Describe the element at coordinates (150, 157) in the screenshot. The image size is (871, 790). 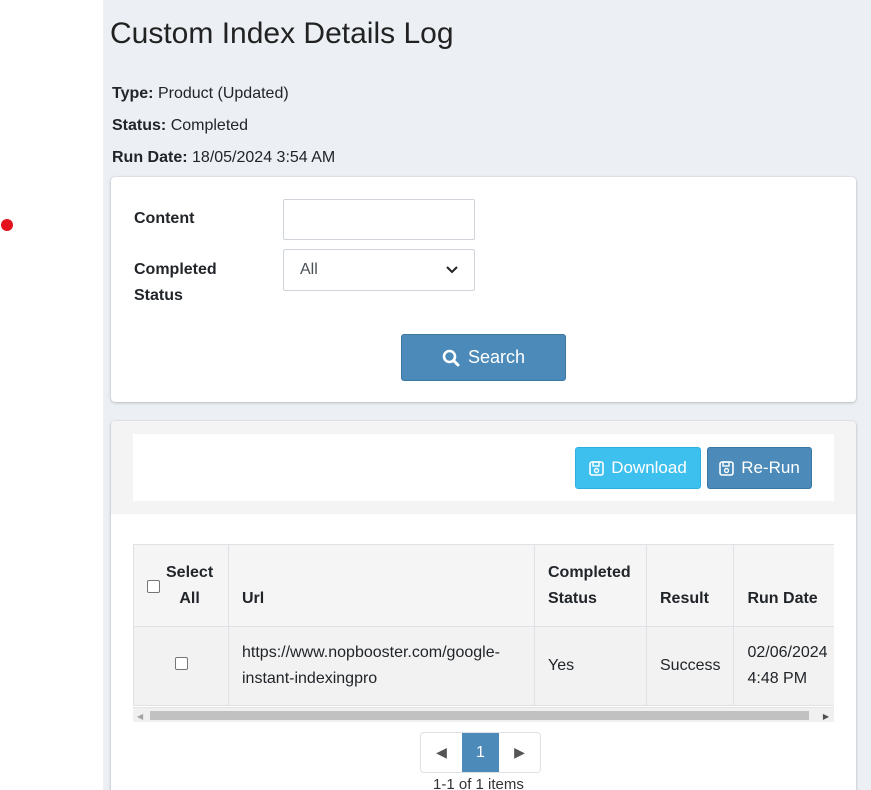
I see `info-run-date-label: Run Date:` at that location.